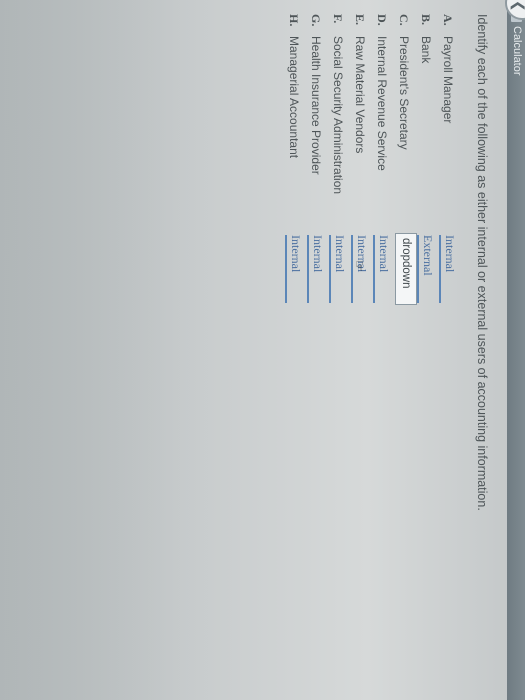  What do you see at coordinates (517, 51) in the screenshot?
I see `calculator-label: Calculator` at bounding box center [517, 51].